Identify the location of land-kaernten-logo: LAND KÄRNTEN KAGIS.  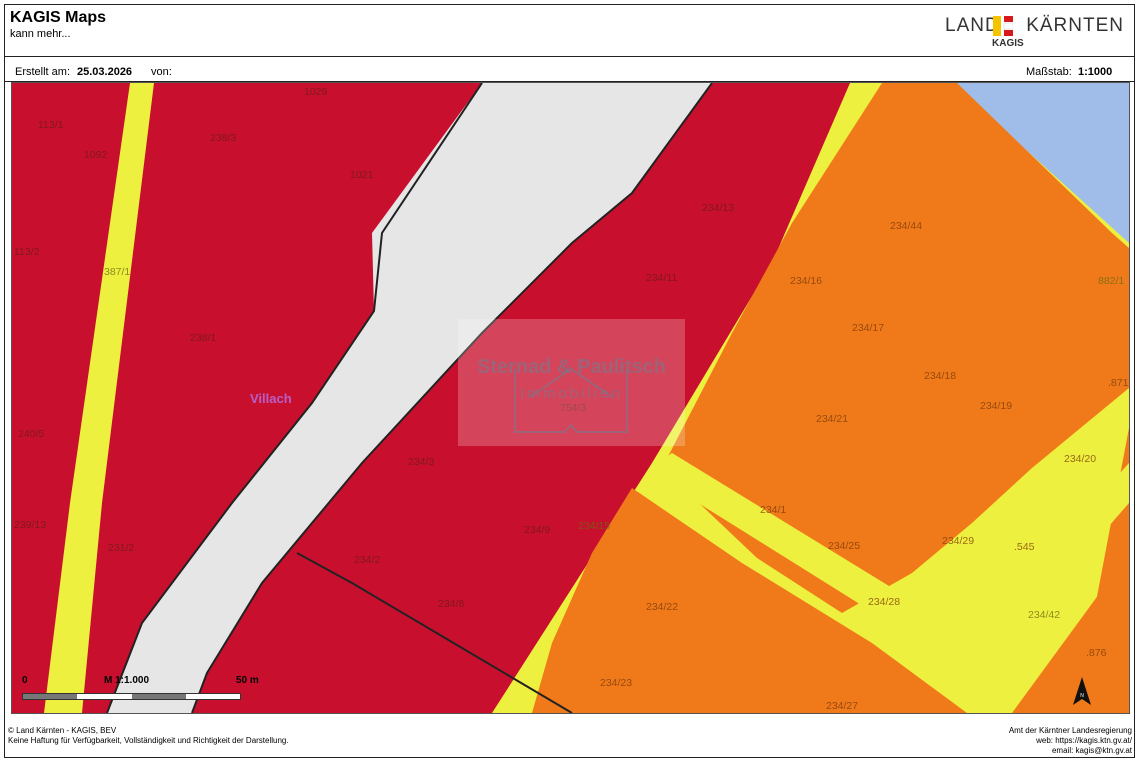
(1029, 33).